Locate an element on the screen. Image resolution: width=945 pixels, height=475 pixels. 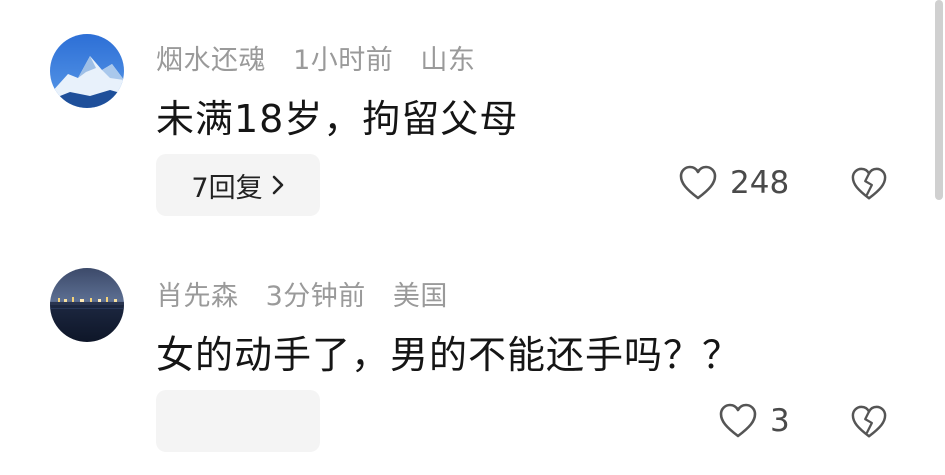
chevron-right-icon is located at coordinates (278, 185).